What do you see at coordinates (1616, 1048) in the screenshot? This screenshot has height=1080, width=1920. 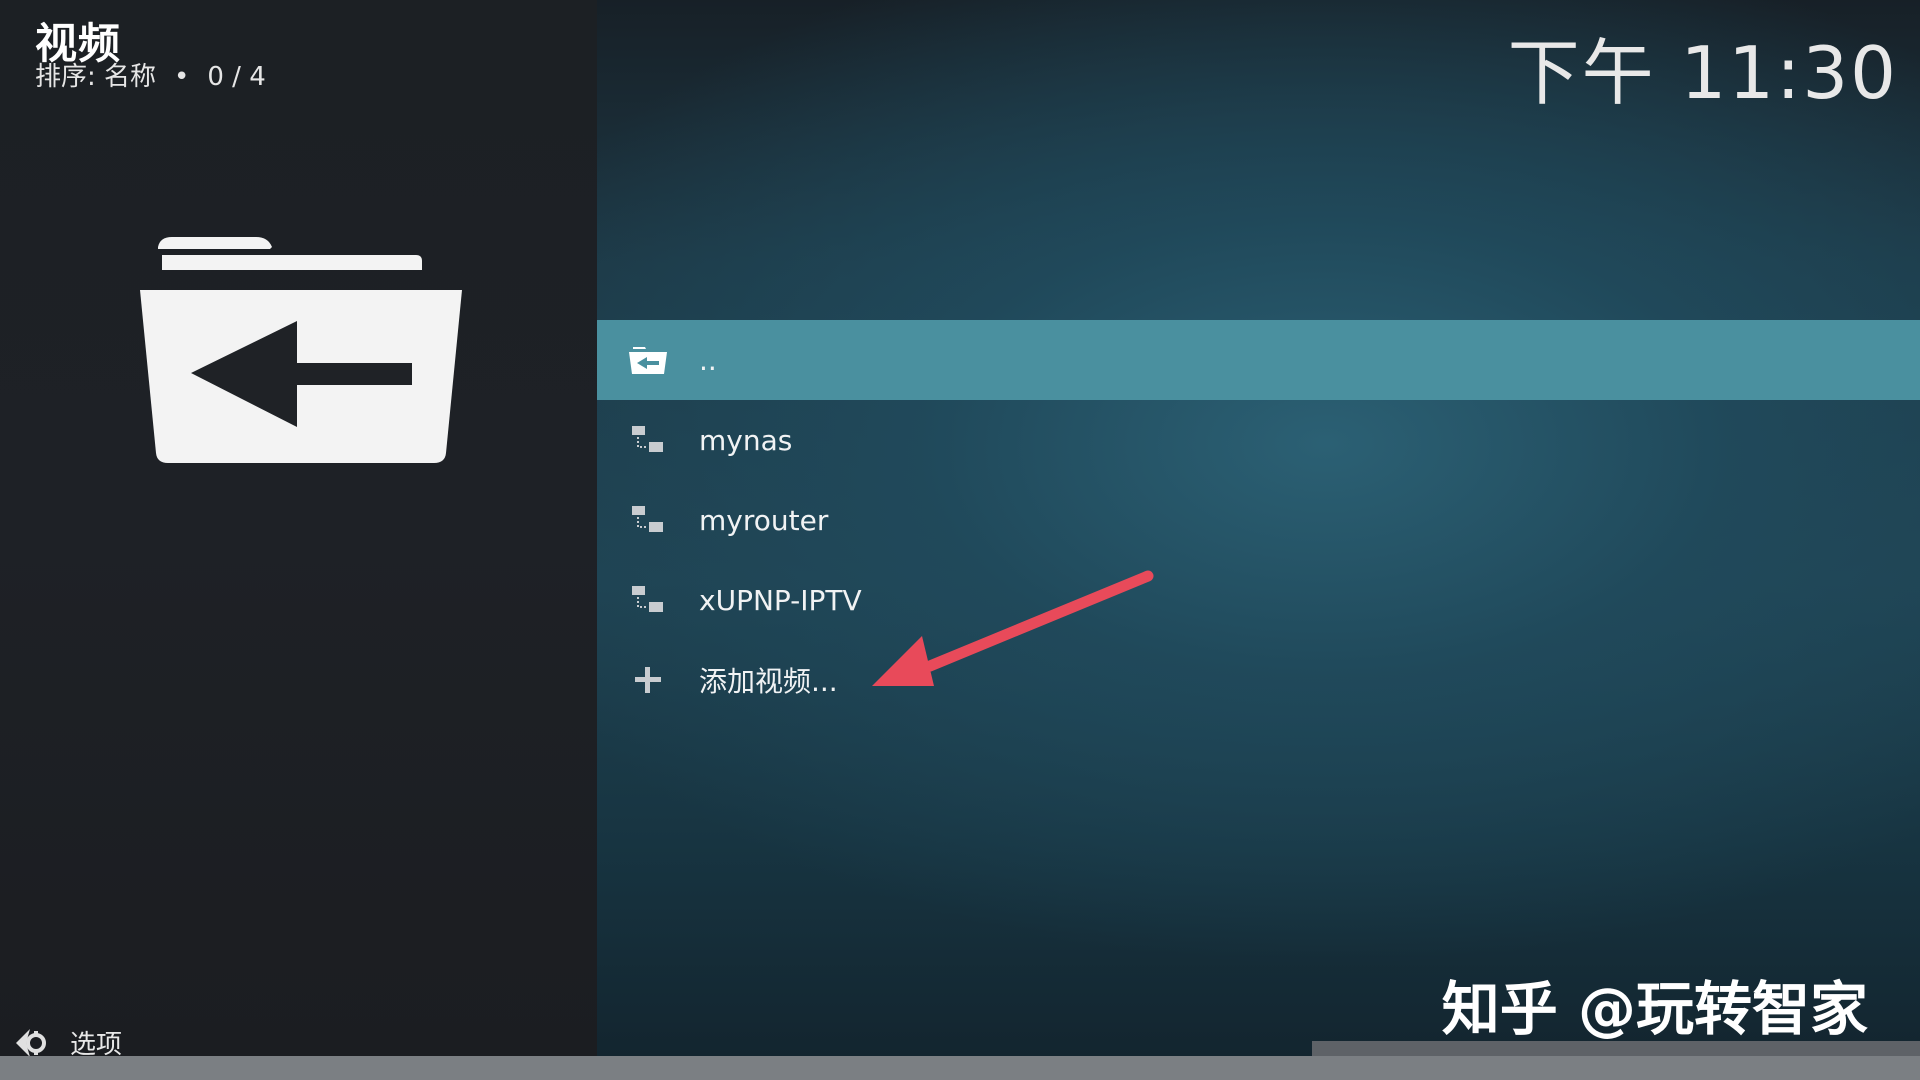 I see `bottom-bar-segment` at bounding box center [1616, 1048].